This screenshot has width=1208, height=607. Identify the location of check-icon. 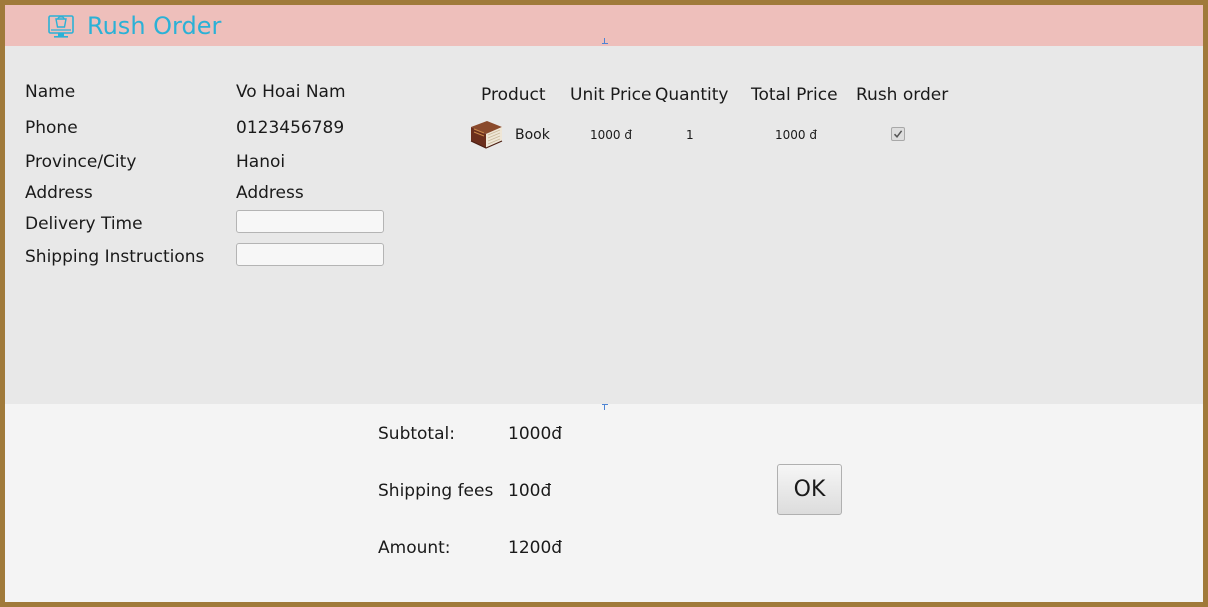
(898, 134).